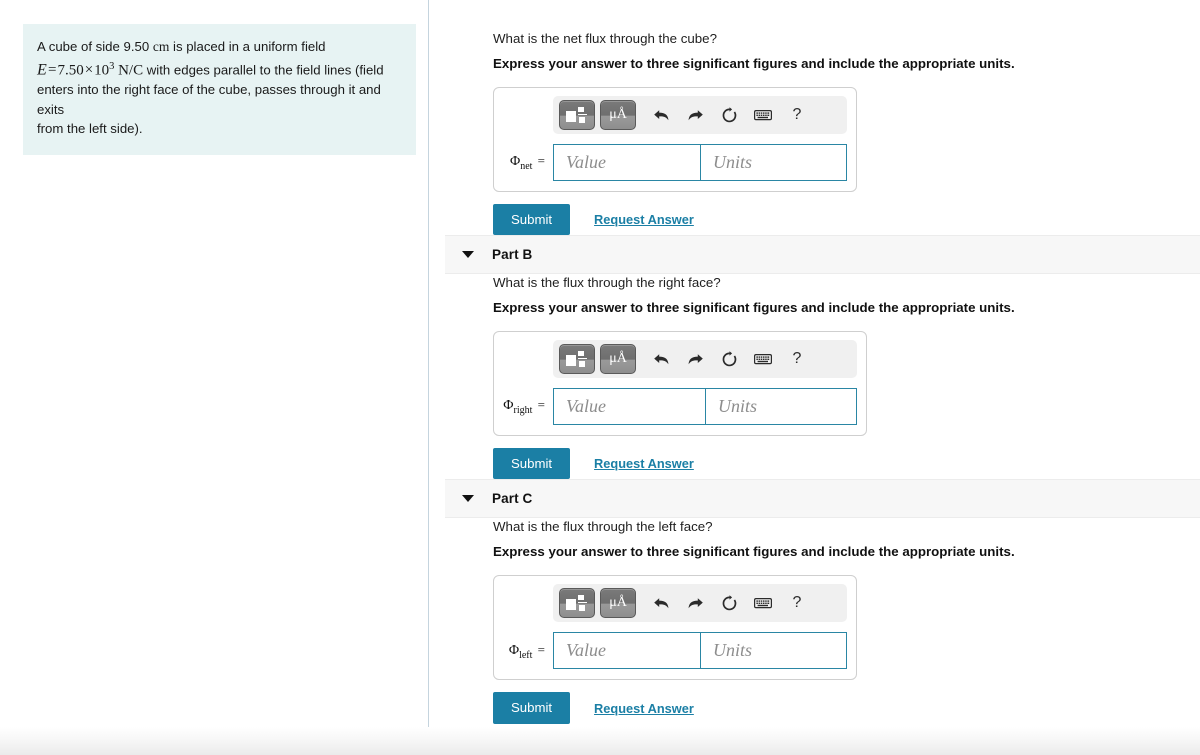 The width and height of the screenshot is (1200, 755). I want to click on times-sign: ×, so click(89, 69).